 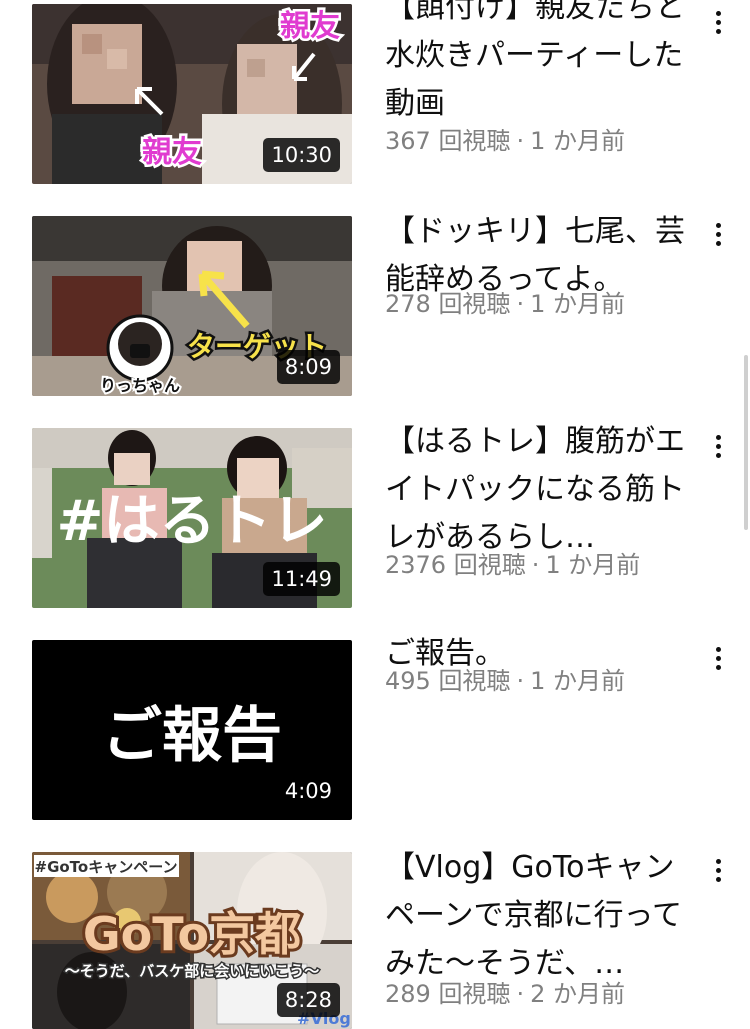 What do you see at coordinates (308, 1000) in the screenshot?
I see `video-duration: 8:28` at bounding box center [308, 1000].